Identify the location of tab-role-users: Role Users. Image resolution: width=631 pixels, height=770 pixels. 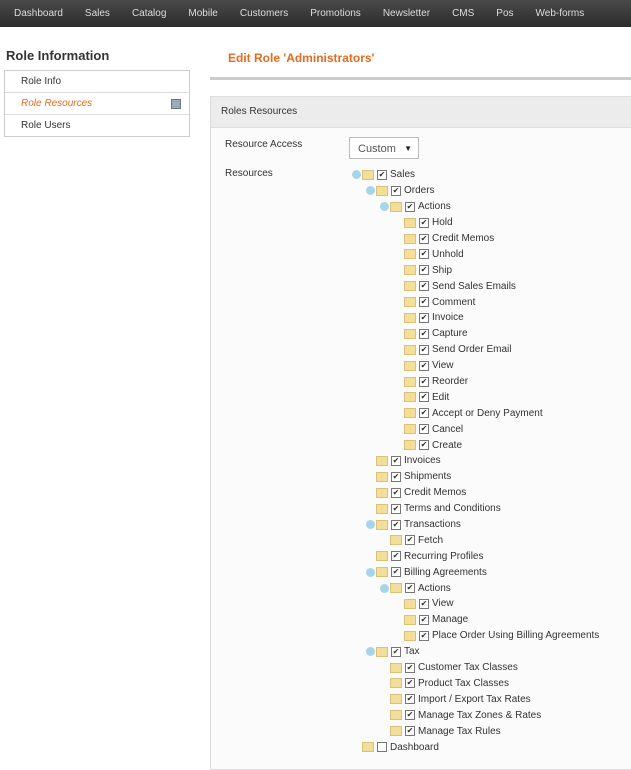
(97, 125).